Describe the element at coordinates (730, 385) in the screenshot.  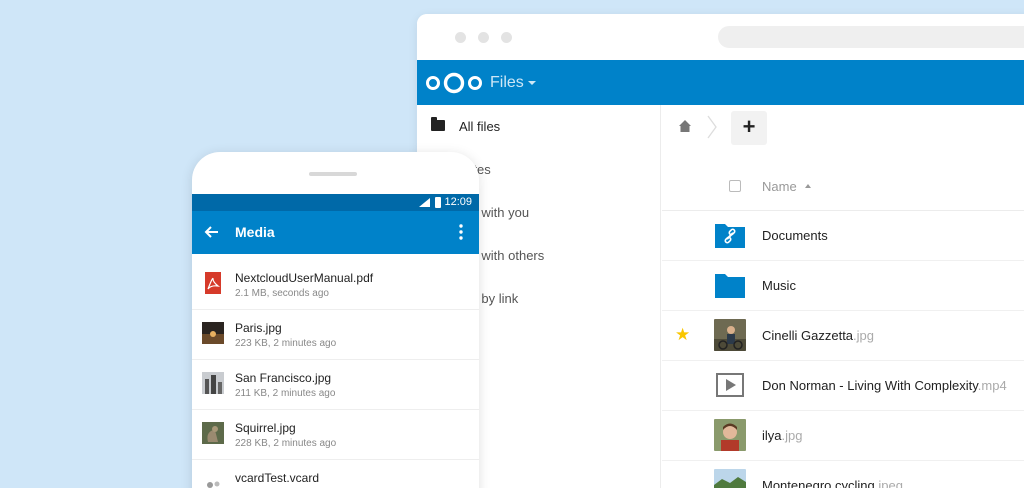
I see `video-icon` at that location.